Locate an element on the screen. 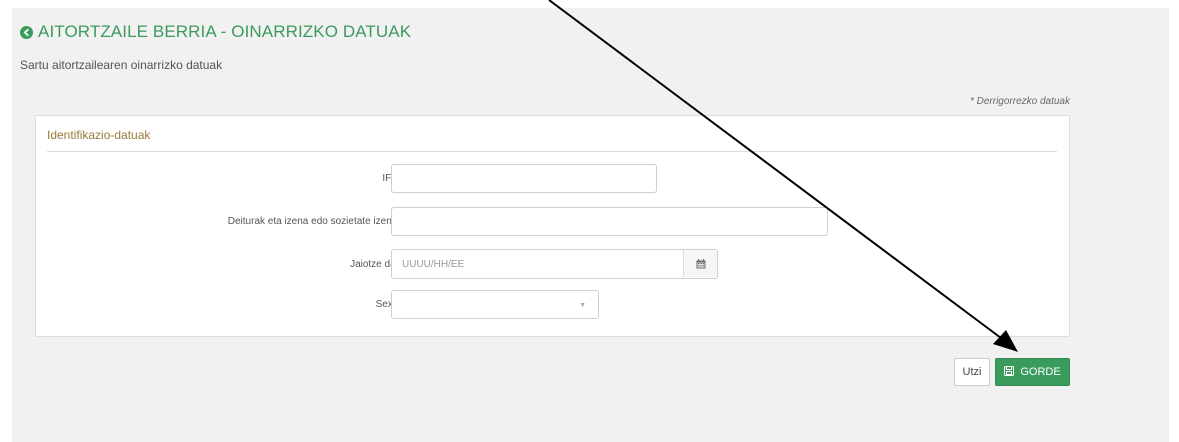 The width and height of the screenshot is (1179, 442). page-title-text: AITORTZAILE BERRIA - OINARRIZKO DATUAK is located at coordinates (225, 31).